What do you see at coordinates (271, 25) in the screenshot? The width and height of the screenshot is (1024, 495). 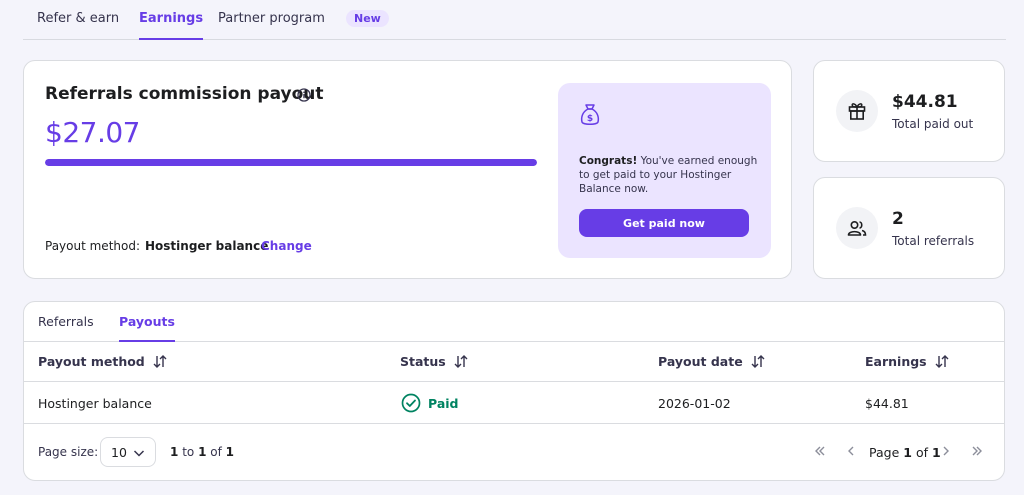 I see `tab-partner-program: Partner program` at bounding box center [271, 25].